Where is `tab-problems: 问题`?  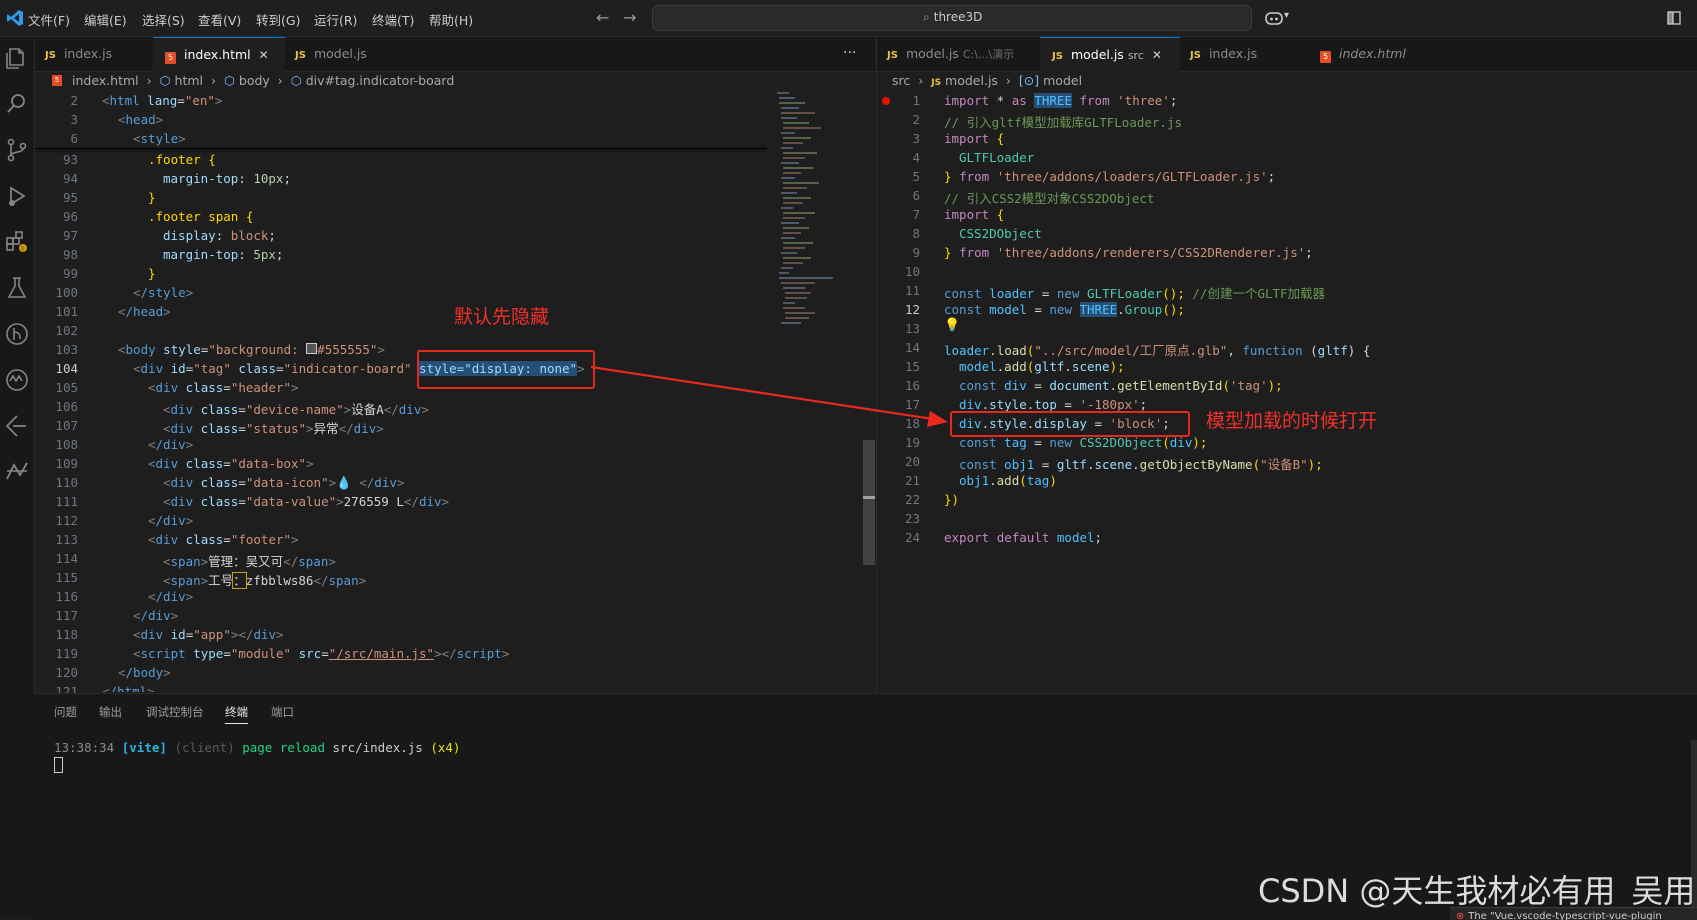 tab-problems: 问题 is located at coordinates (65, 712).